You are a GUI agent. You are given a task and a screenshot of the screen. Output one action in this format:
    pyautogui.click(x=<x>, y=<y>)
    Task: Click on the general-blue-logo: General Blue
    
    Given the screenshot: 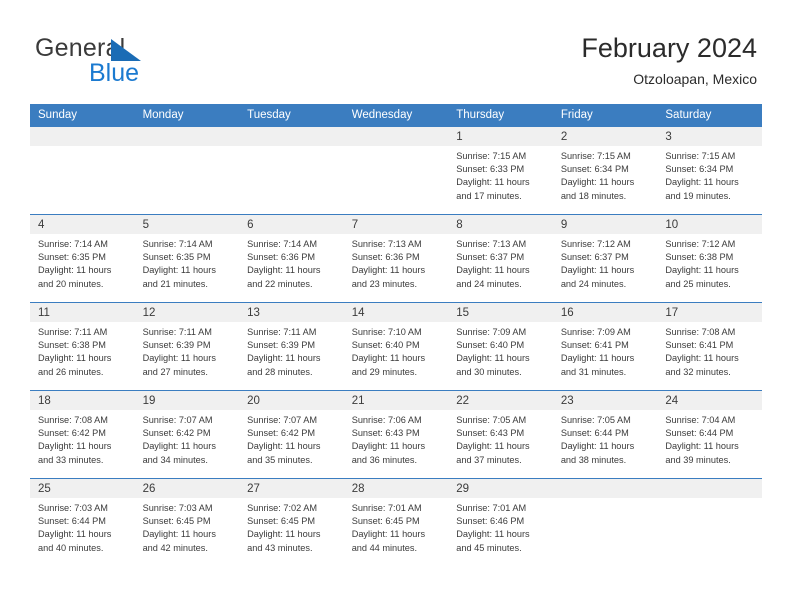 What is the action you would take?
    pyautogui.click(x=140, y=64)
    